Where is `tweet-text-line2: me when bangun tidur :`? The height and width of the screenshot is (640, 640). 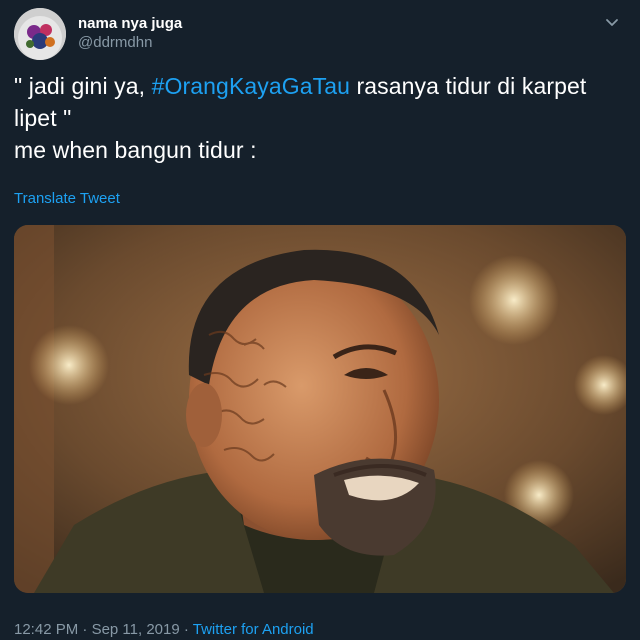
tweet-text-line2: me when bangun tidur : is located at coordinates (135, 150).